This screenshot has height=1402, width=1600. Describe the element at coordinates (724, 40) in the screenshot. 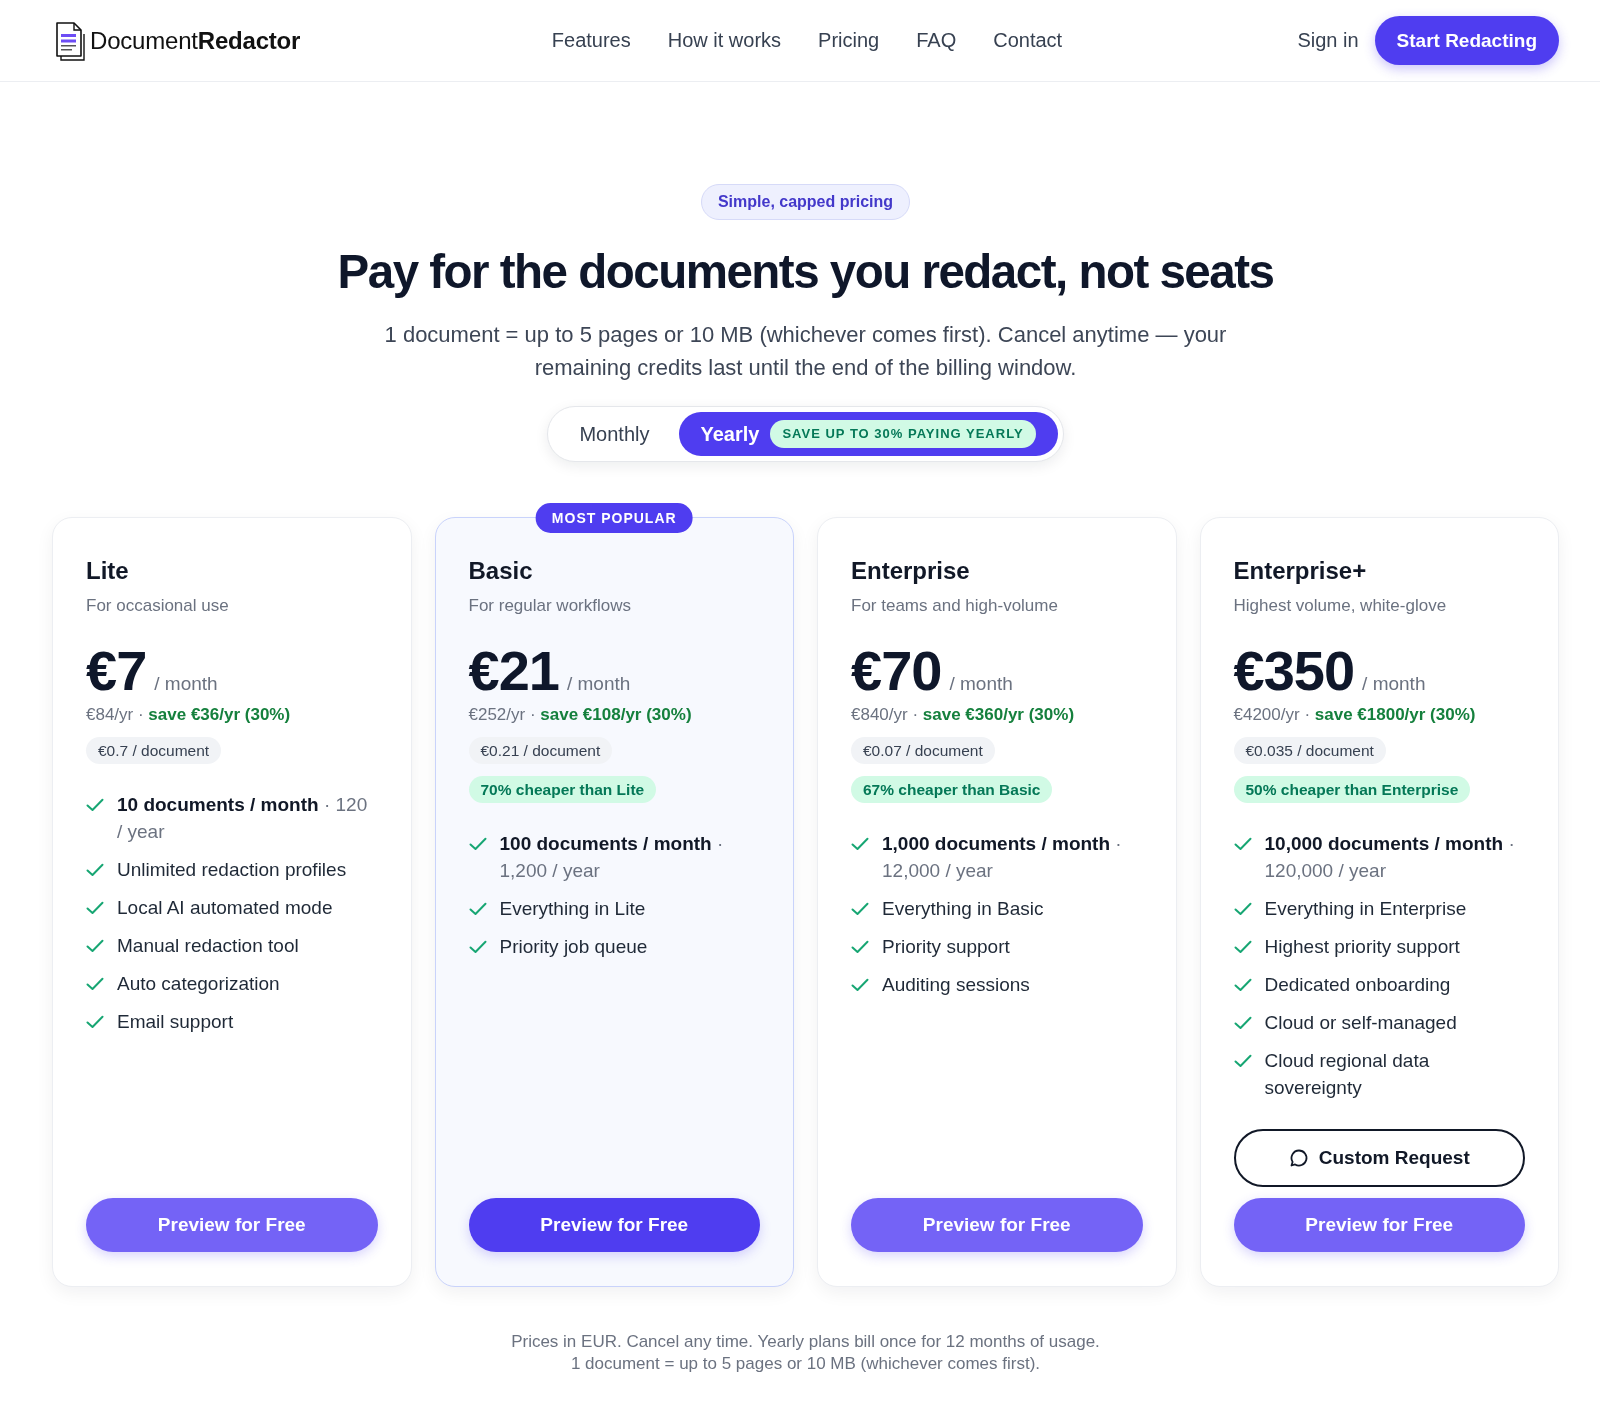

I see `nav-link: How it works` at that location.